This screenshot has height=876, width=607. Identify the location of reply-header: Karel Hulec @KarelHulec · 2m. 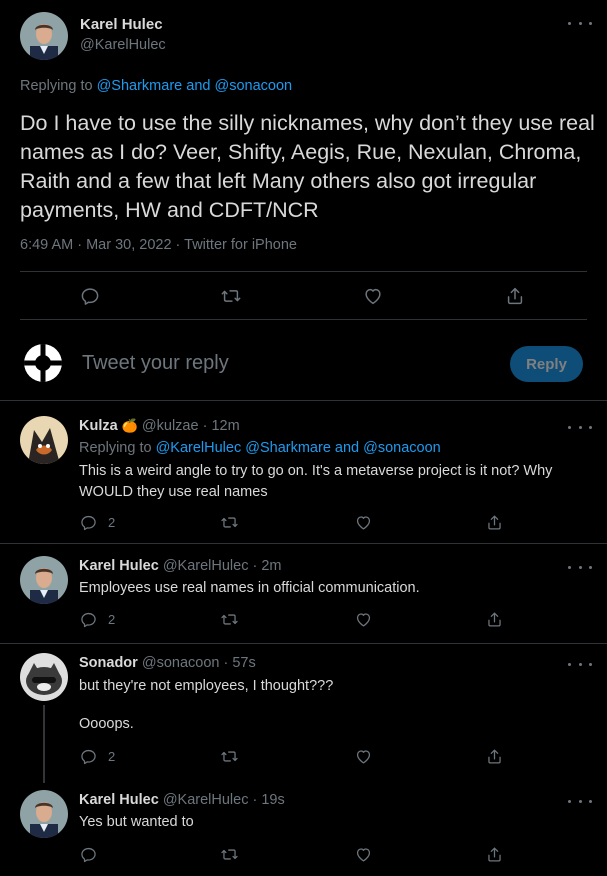
(180, 566).